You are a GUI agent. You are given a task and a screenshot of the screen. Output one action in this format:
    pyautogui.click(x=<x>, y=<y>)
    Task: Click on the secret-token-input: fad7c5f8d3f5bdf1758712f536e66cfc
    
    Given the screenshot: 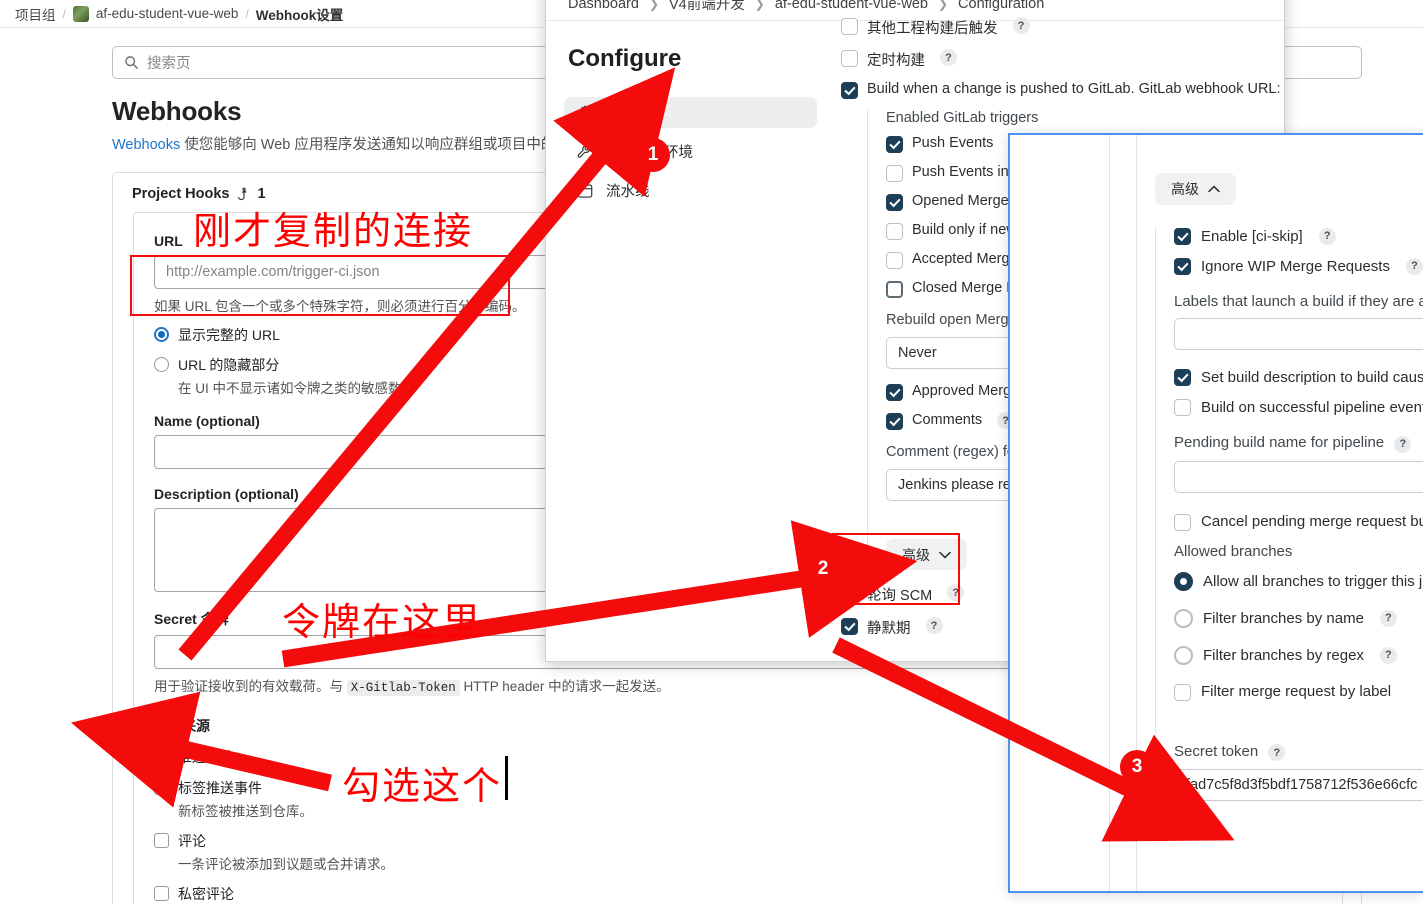 What is the action you would take?
    pyautogui.click(x=1298, y=785)
    